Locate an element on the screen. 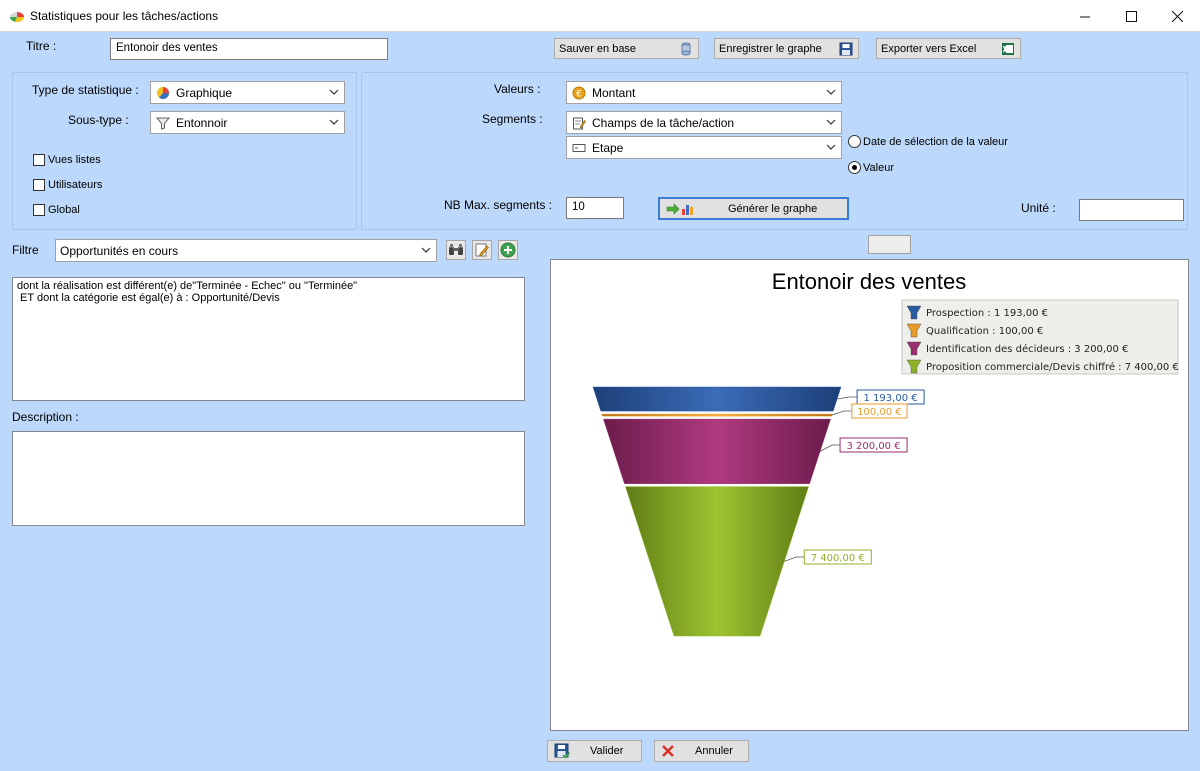 Image resolution: width=1200 pixels, height=771 pixels. export-excel-button: Exporter vers Excel is located at coordinates (948, 48).